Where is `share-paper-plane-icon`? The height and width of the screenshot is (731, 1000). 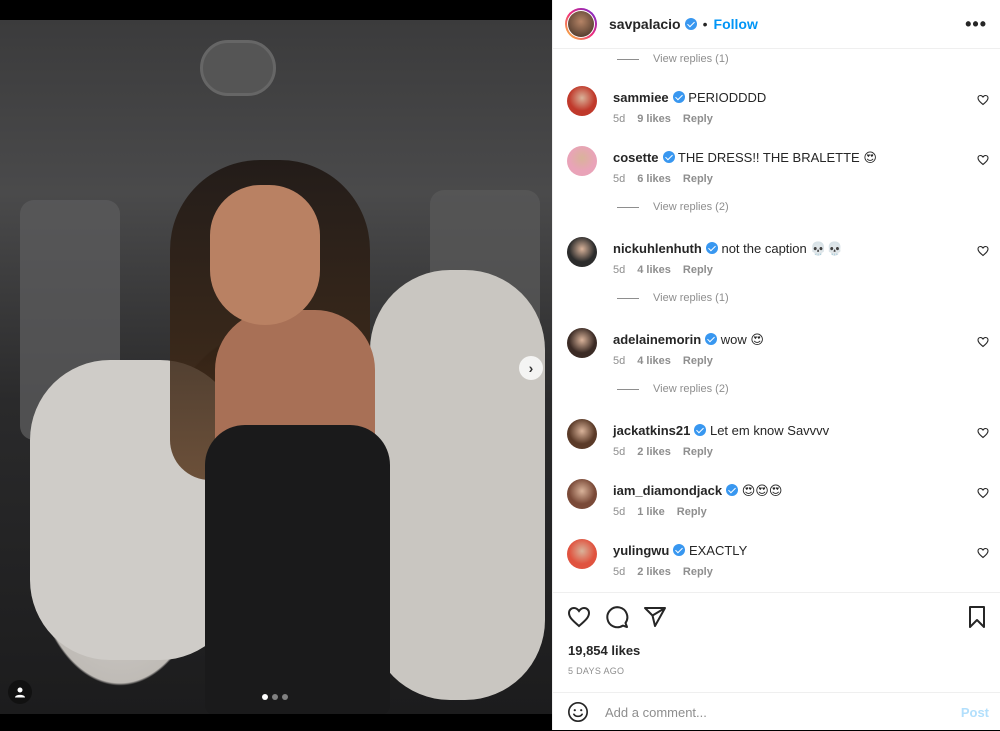
share-paper-plane-icon is located at coordinates (655, 617).